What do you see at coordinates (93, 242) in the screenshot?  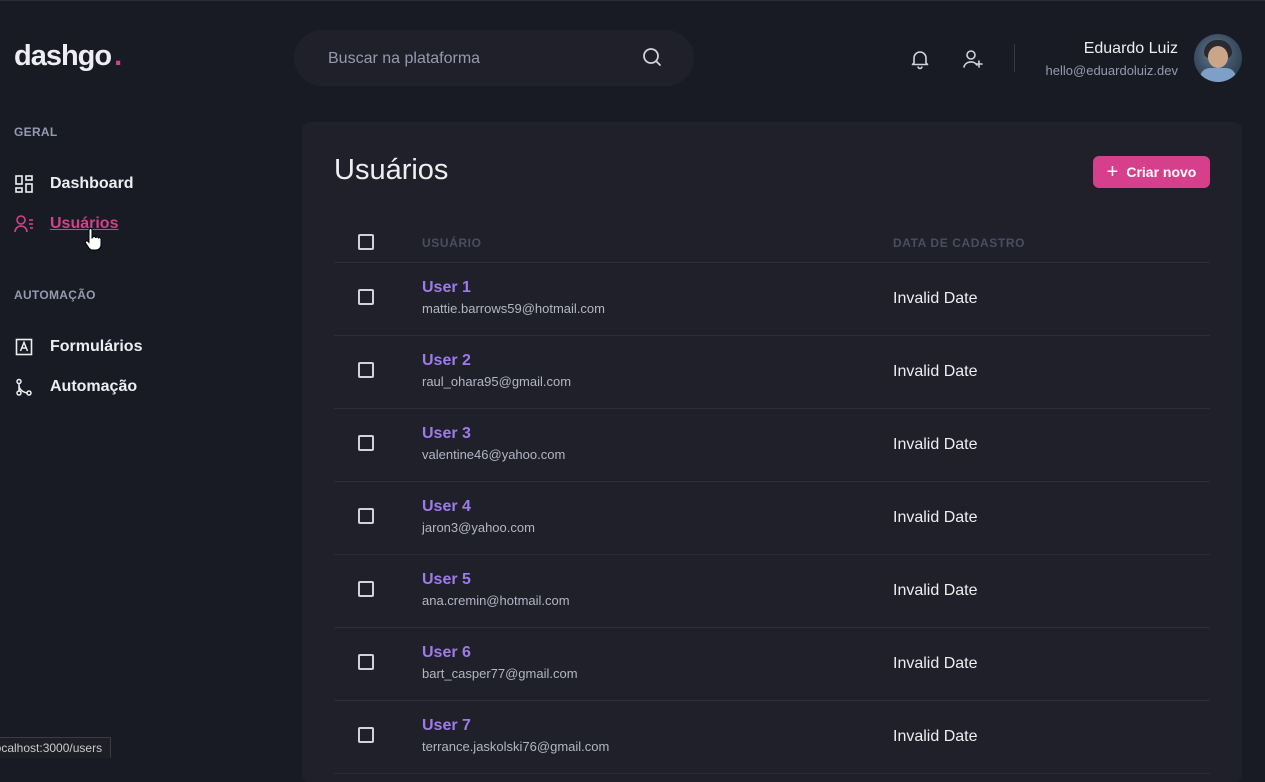 I see `hand-cursor-icon` at bounding box center [93, 242].